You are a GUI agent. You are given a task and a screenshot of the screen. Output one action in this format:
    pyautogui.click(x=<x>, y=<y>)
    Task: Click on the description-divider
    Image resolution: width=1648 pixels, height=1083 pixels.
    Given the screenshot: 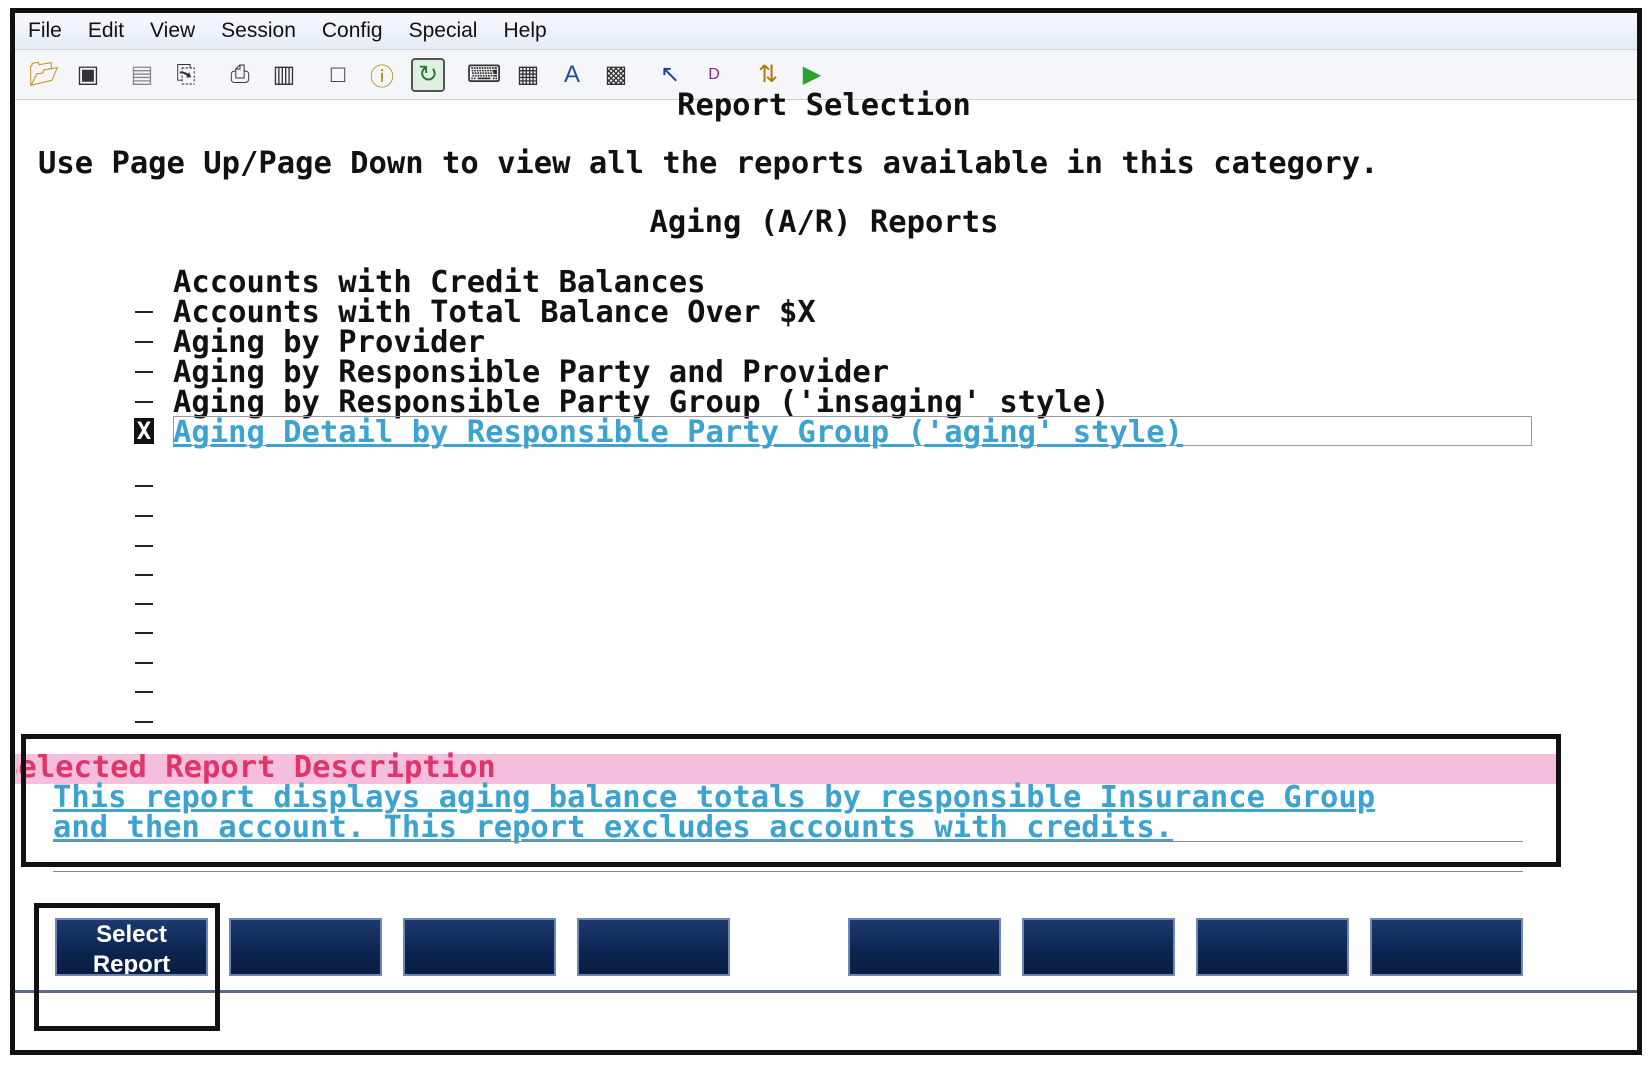 What is the action you would take?
    pyautogui.click(x=788, y=871)
    